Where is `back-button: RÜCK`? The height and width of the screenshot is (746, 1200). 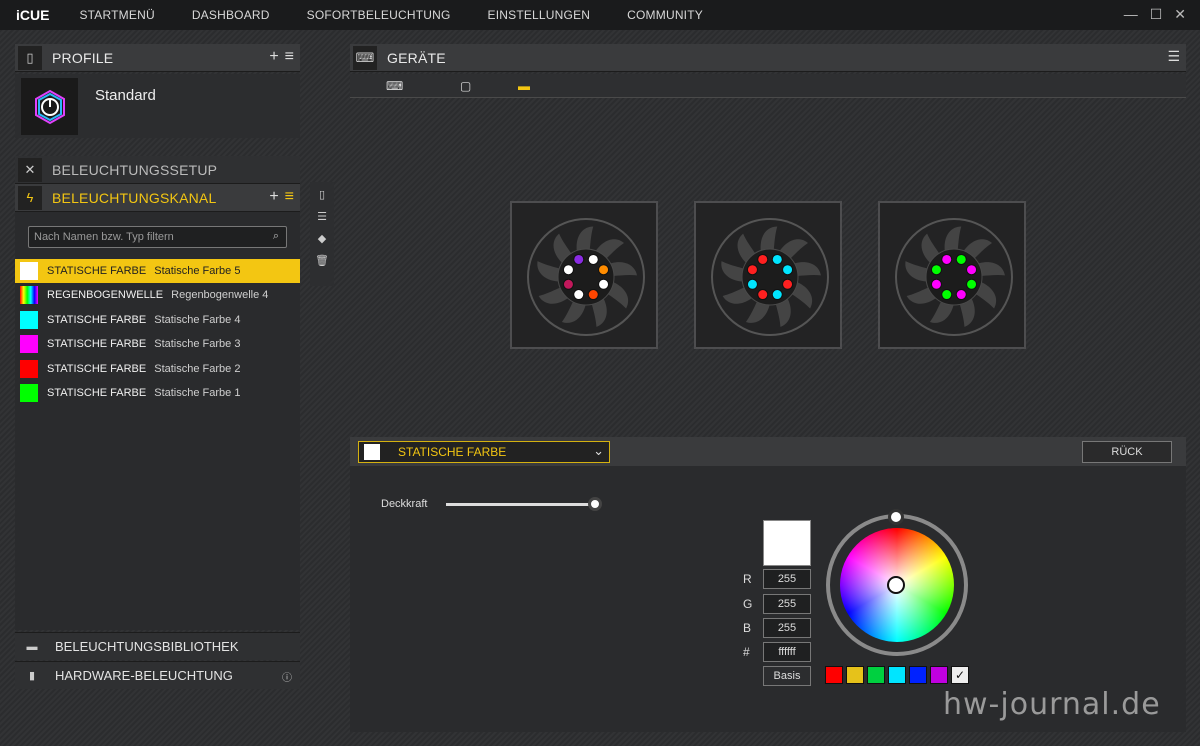 back-button: RÜCK is located at coordinates (1127, 452).